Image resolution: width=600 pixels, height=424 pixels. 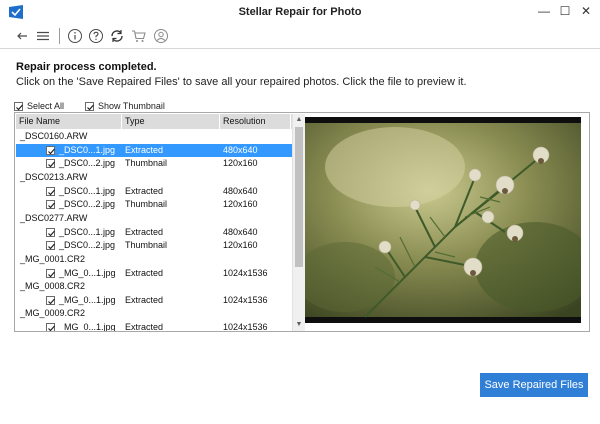 What do you see at coordinates (69, 121) in the screenshot?
I see `column-header-file-name: File Name` at bounding box center [69, 121].